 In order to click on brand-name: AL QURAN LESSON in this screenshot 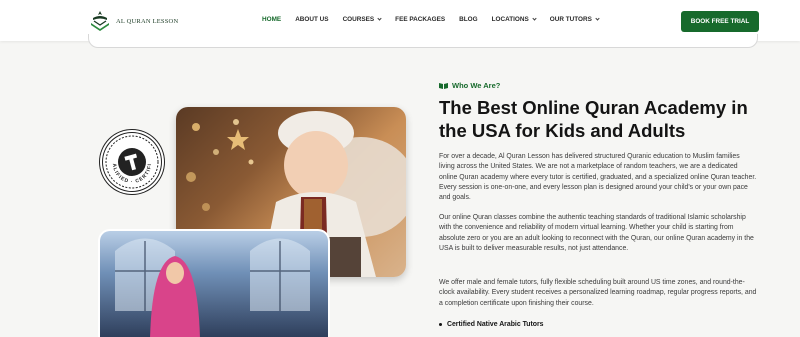, I will do `click(147, 21)`.